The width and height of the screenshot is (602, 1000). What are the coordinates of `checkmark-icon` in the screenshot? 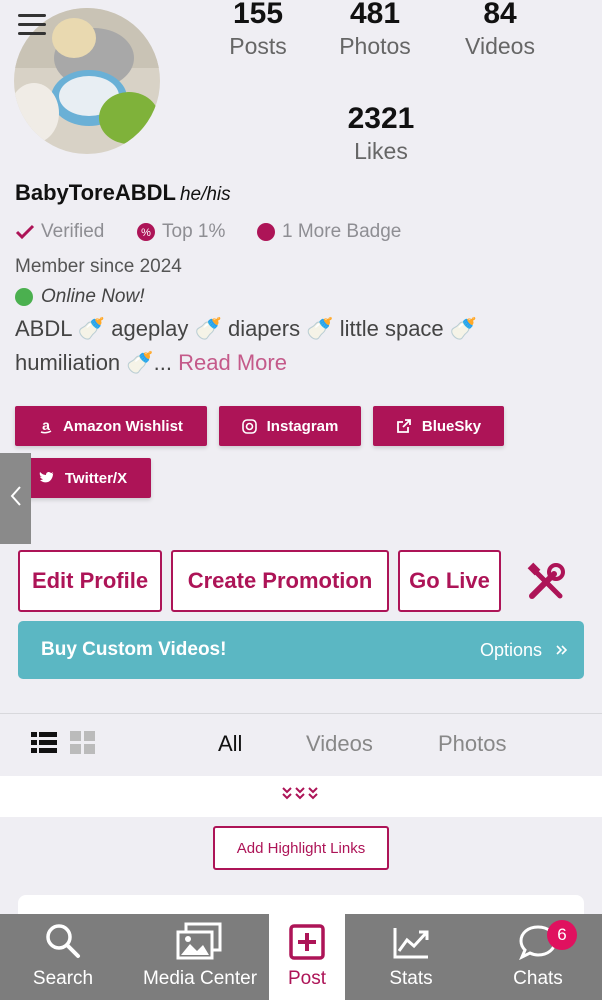 It's located at (25, 232).